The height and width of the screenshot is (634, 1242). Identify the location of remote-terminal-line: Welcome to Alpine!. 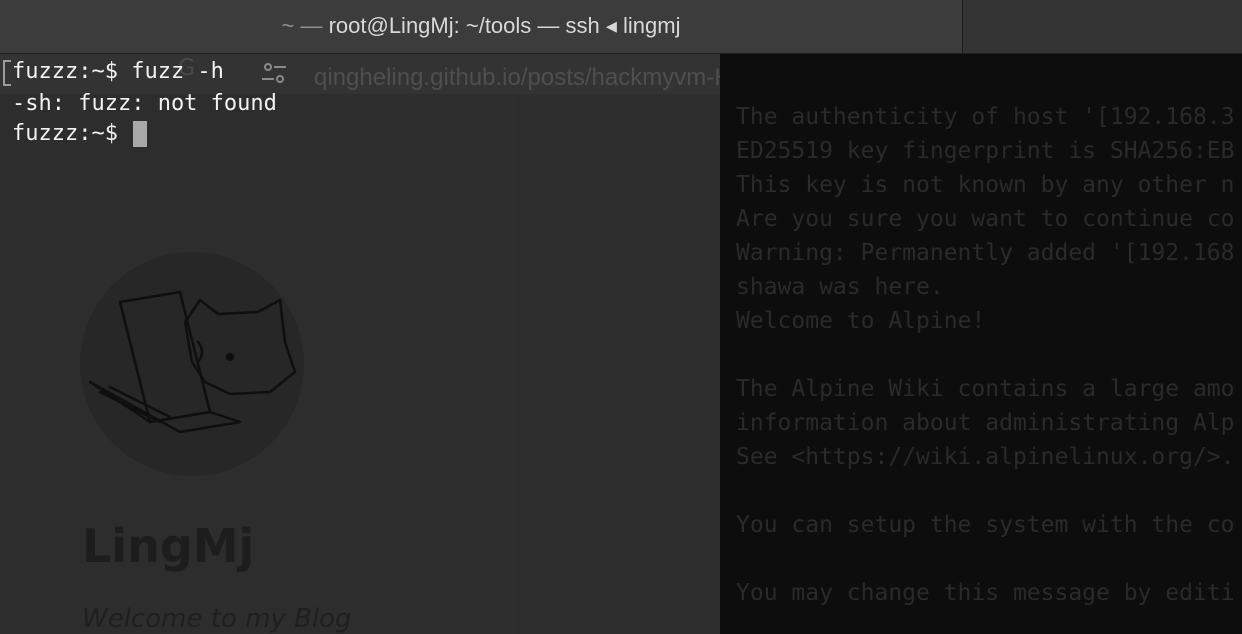
(861, 321).